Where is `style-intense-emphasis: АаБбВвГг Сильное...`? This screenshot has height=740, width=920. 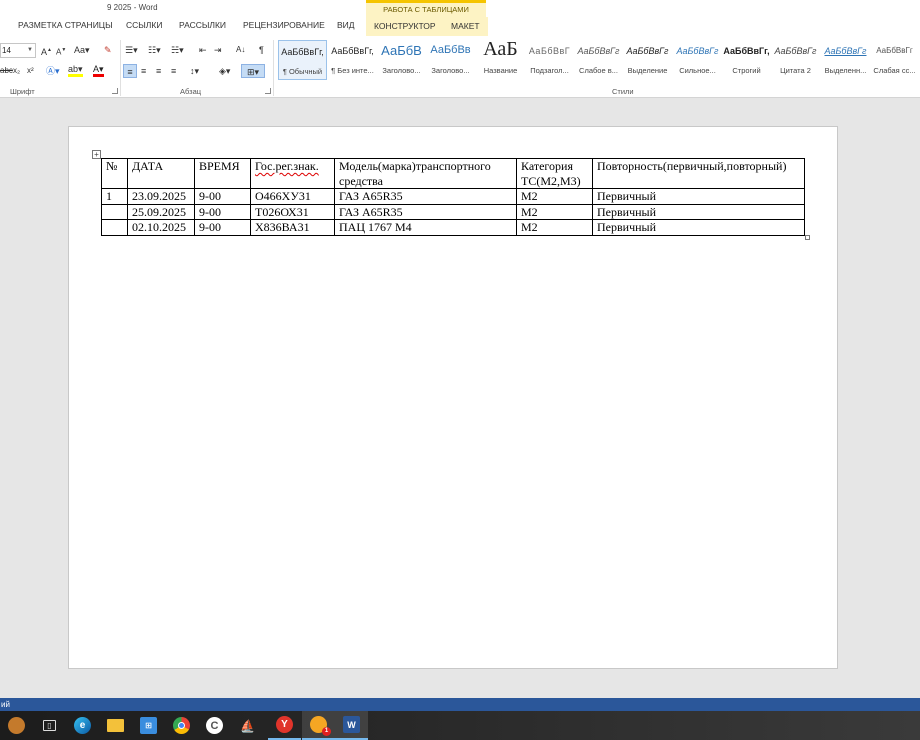
style-intense-emphasis: АаБбВвГг Сильное... is located at coordinates (697, 60).